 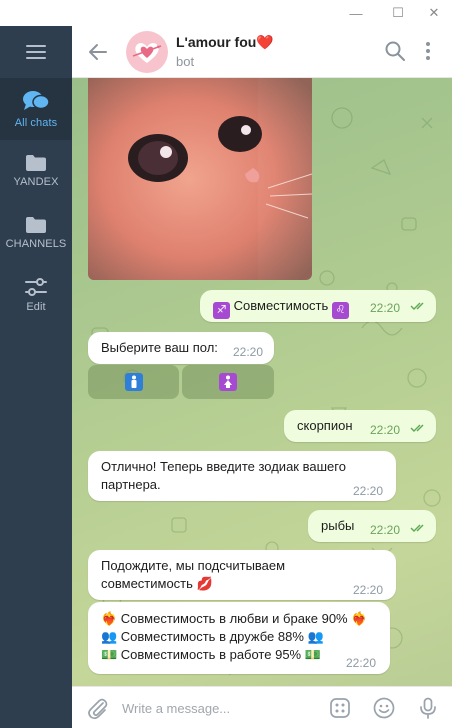 I want to click on bot-commands-icon, so click(x=340, y=708).